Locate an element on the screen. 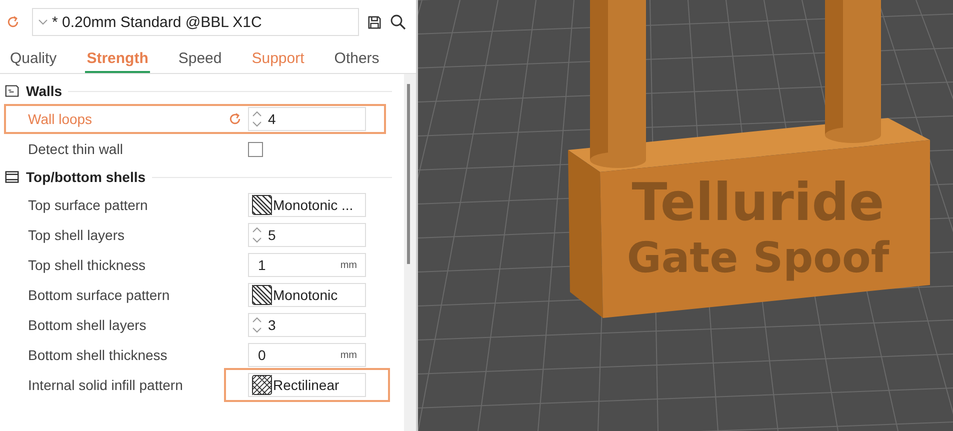  spin-field: 4 is located at coordinates (307, 119).